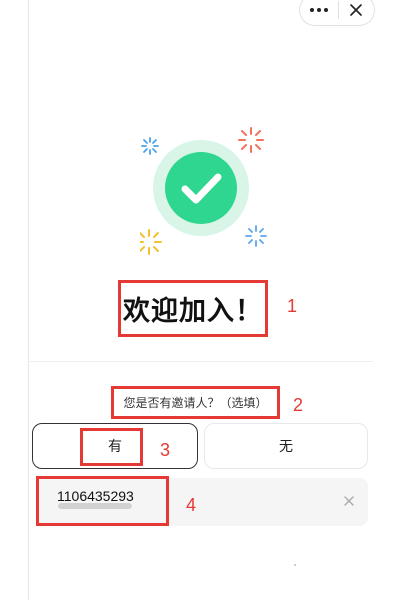 This screenshot has width=400, height=600. What do you see at coordinates (191, 505) in the screenshot?
I see `annotation-4: 4` at bounding box center [191, 505].